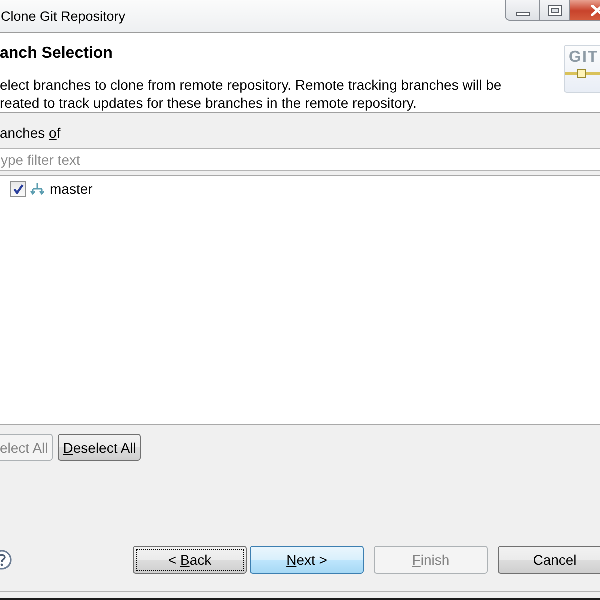  What do you see at coordinates (523, 14) in the screenshot?
I see `minimize-icon` at bounding box center [523, 14].